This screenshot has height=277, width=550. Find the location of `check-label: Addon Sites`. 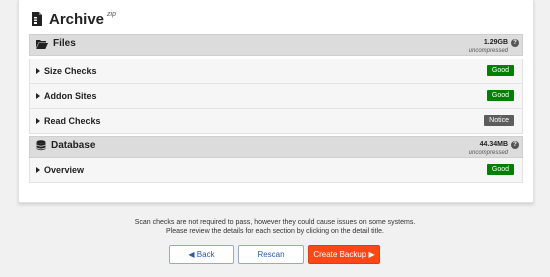

check-label: Addon Sites is located at coordinates (70, 96).